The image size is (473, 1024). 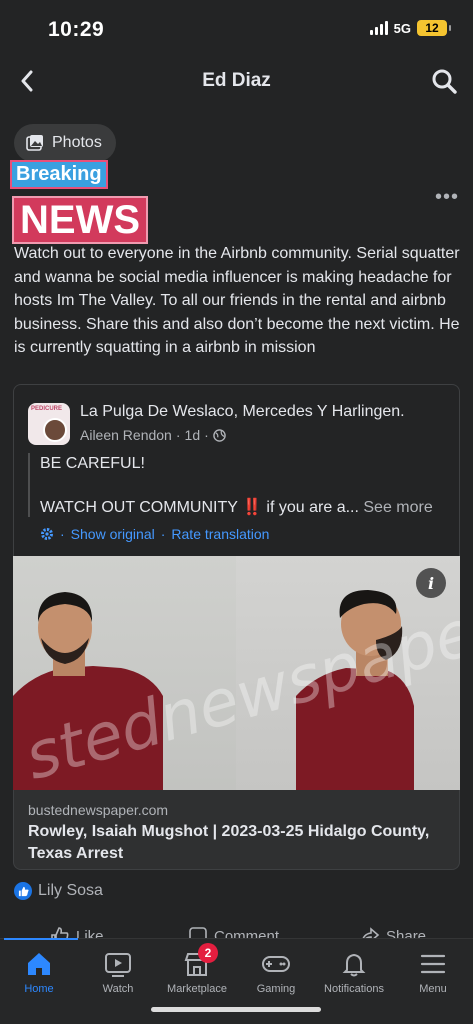 I want to click on nav-label-notifications: Notifications, so click(x=354, y=989).